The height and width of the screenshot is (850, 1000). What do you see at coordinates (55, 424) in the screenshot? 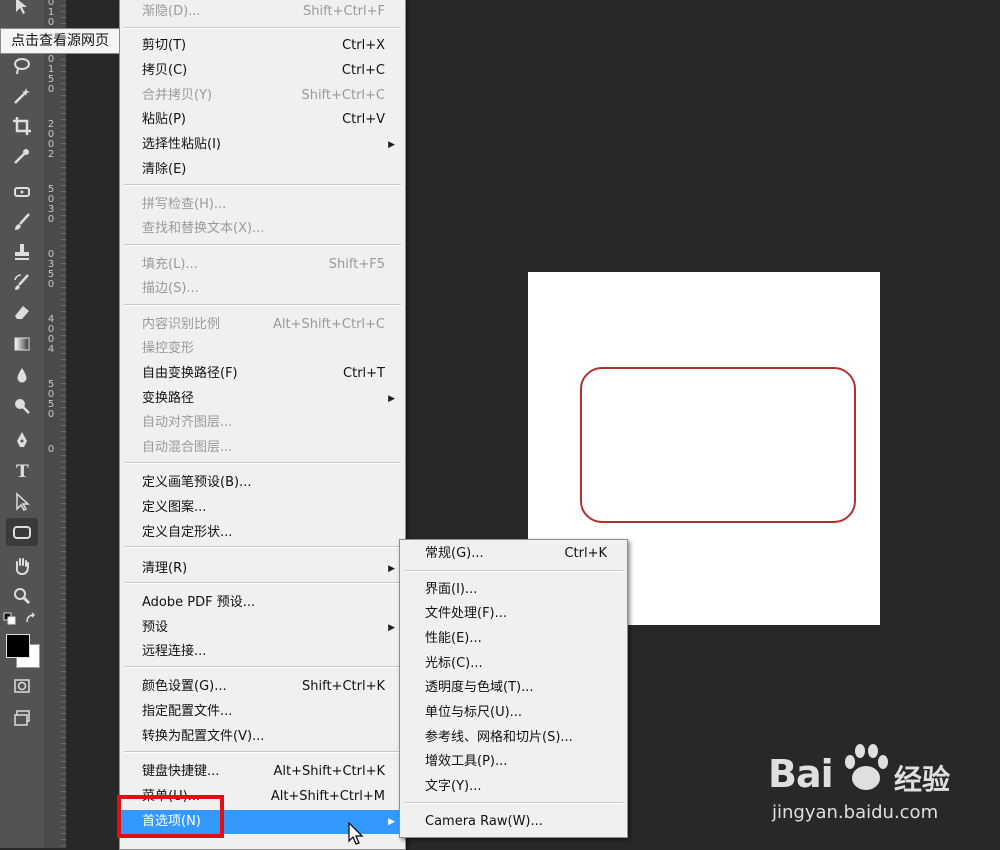
I see `vertical-ruler: 0100150200250300350400450500` at bounding box center [55, 424].